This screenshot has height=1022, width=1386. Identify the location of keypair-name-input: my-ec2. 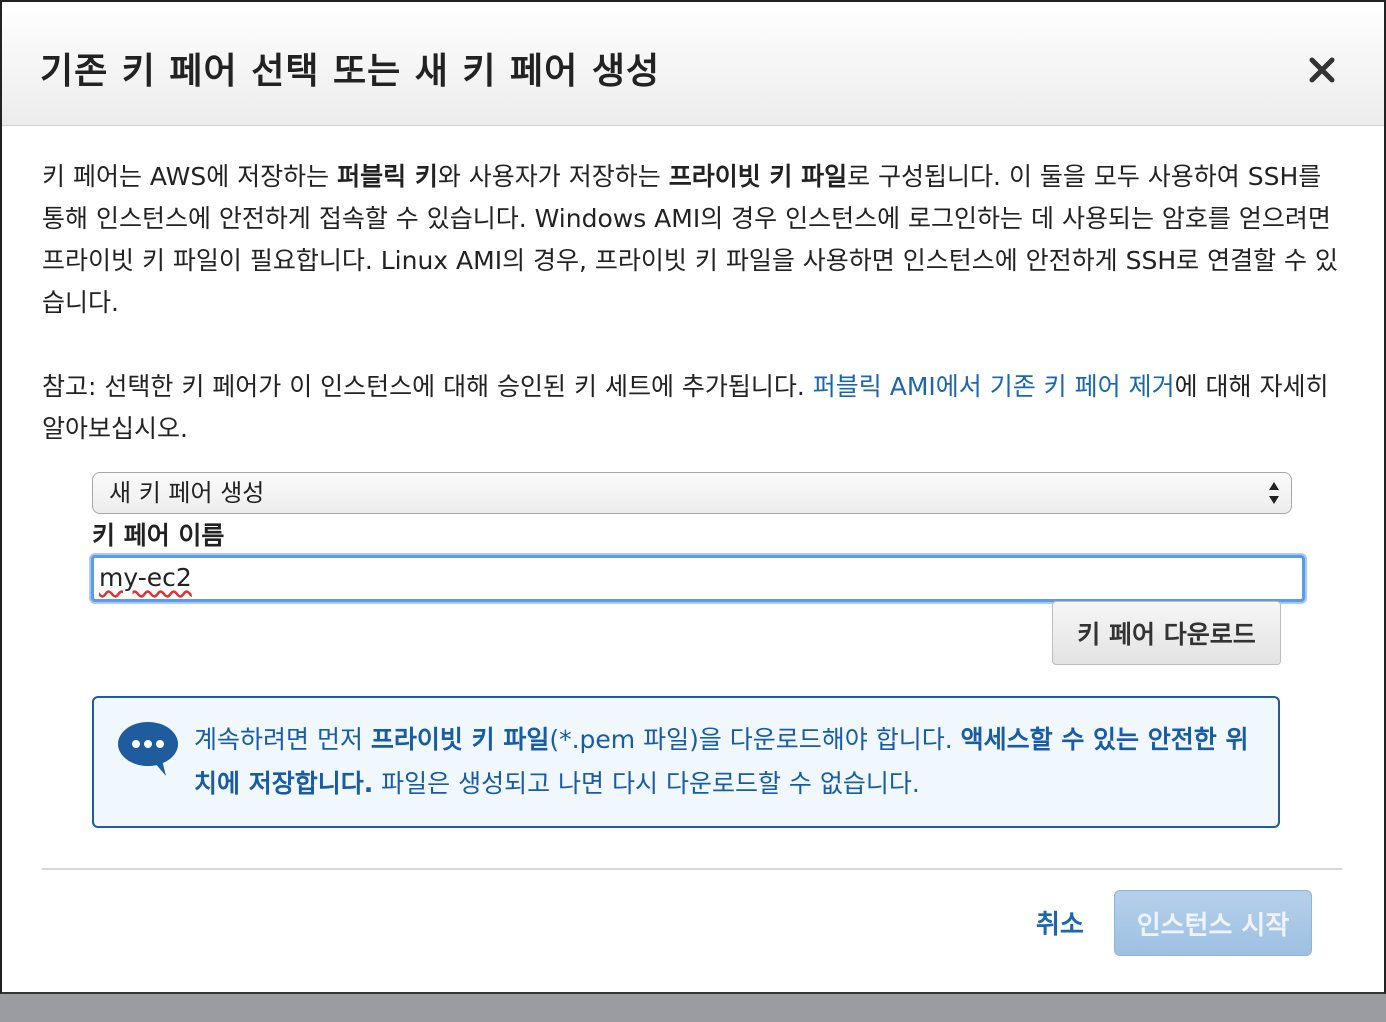
(698, 578).